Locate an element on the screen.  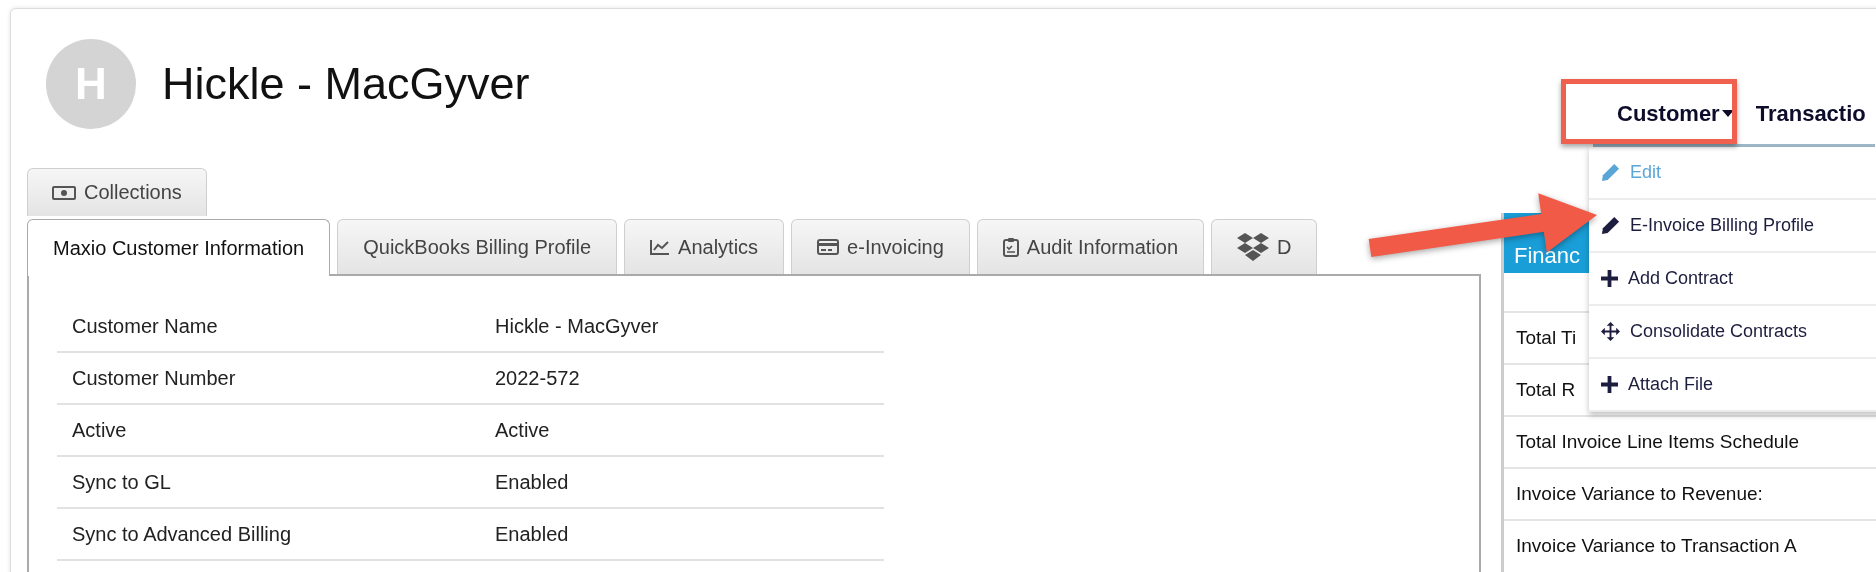
tab: e-Invoicing is located at coordinates (880, 246).